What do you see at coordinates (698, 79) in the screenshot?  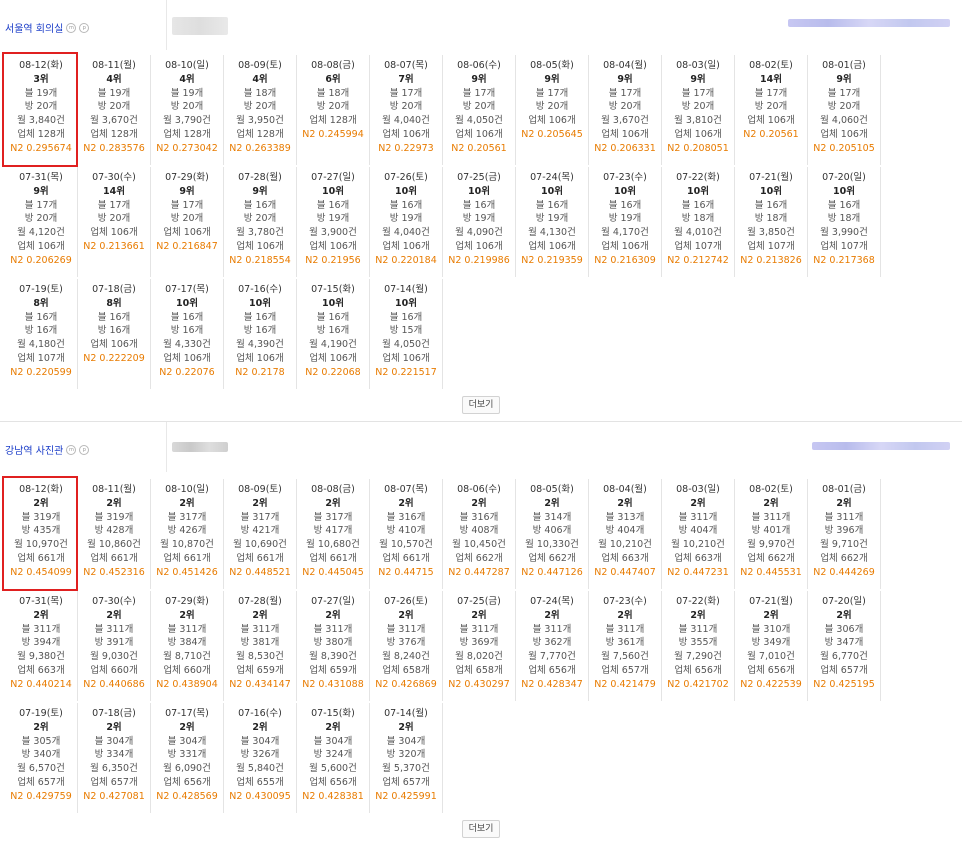 I see `cell-rank: 9위` at bounding box center [698, 79].